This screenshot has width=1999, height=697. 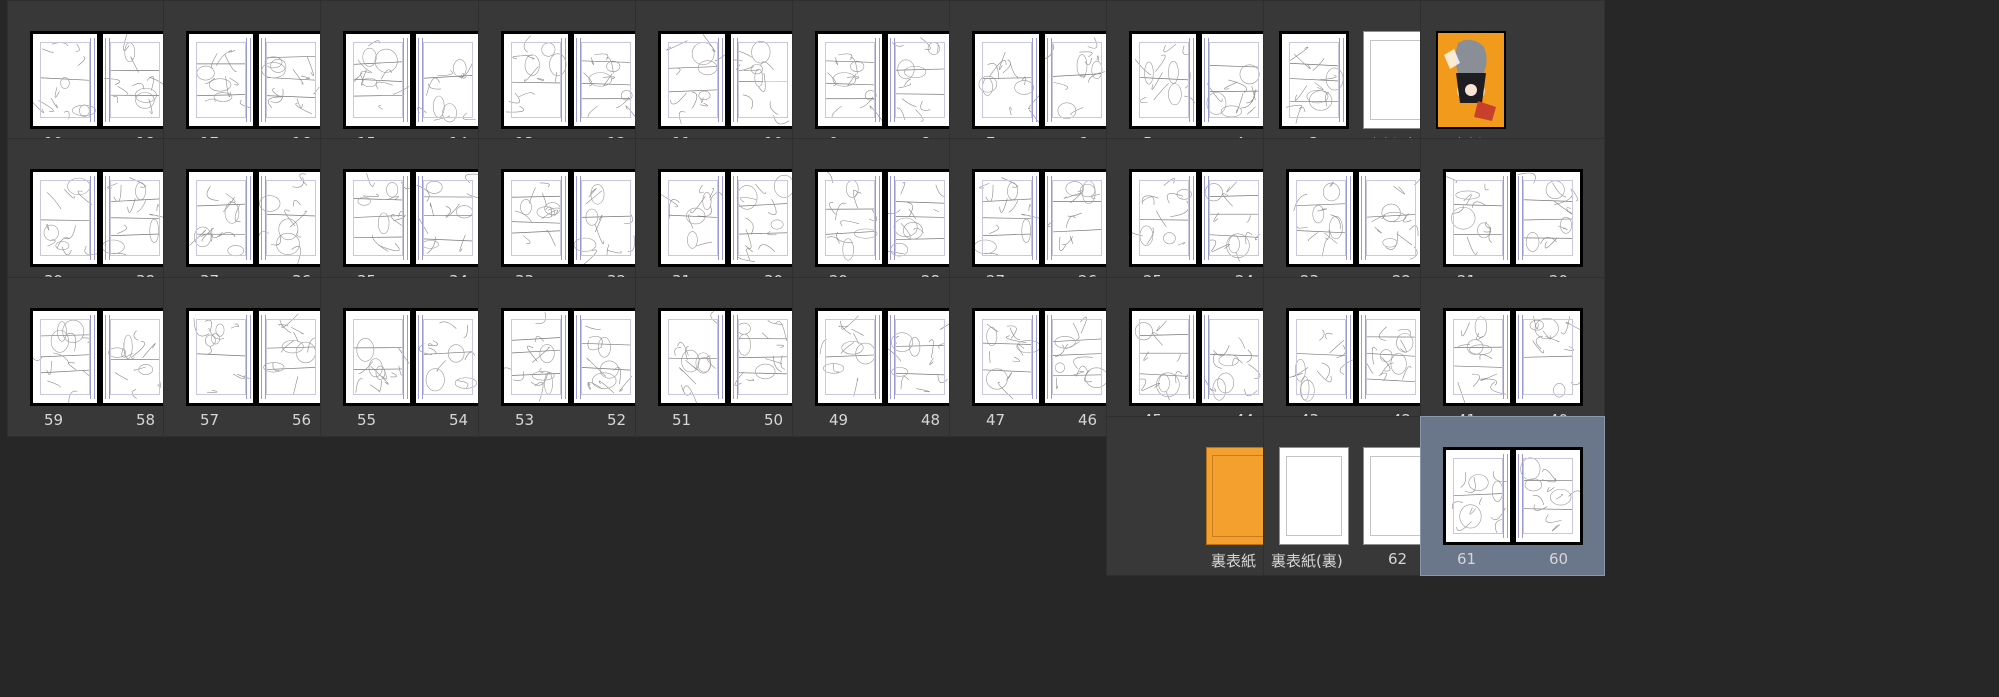 What do you see at coordinates (1512, 357) in the screenshot?
I see `spread-thumbnail: 4140` at bounding box center [1512, 357].